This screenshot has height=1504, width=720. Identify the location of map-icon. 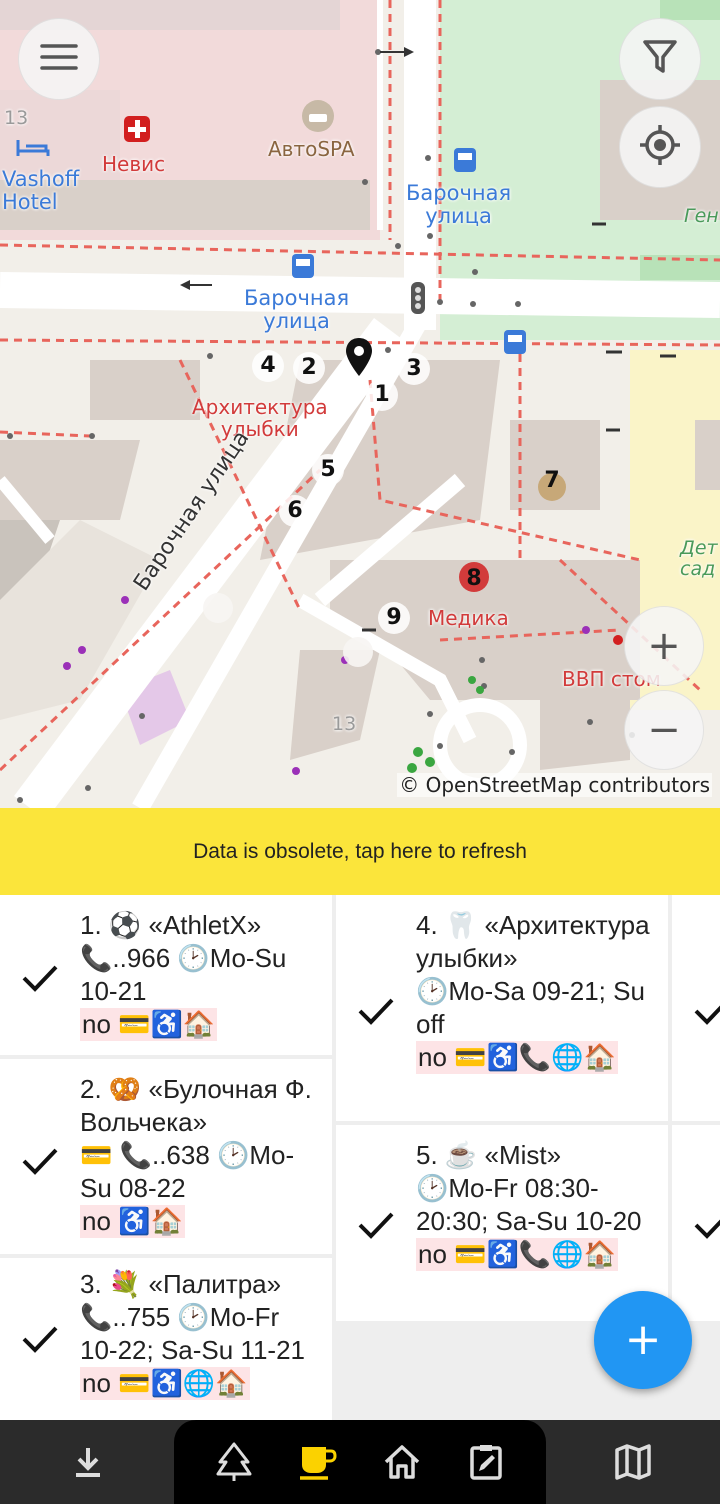
(633, 1462).